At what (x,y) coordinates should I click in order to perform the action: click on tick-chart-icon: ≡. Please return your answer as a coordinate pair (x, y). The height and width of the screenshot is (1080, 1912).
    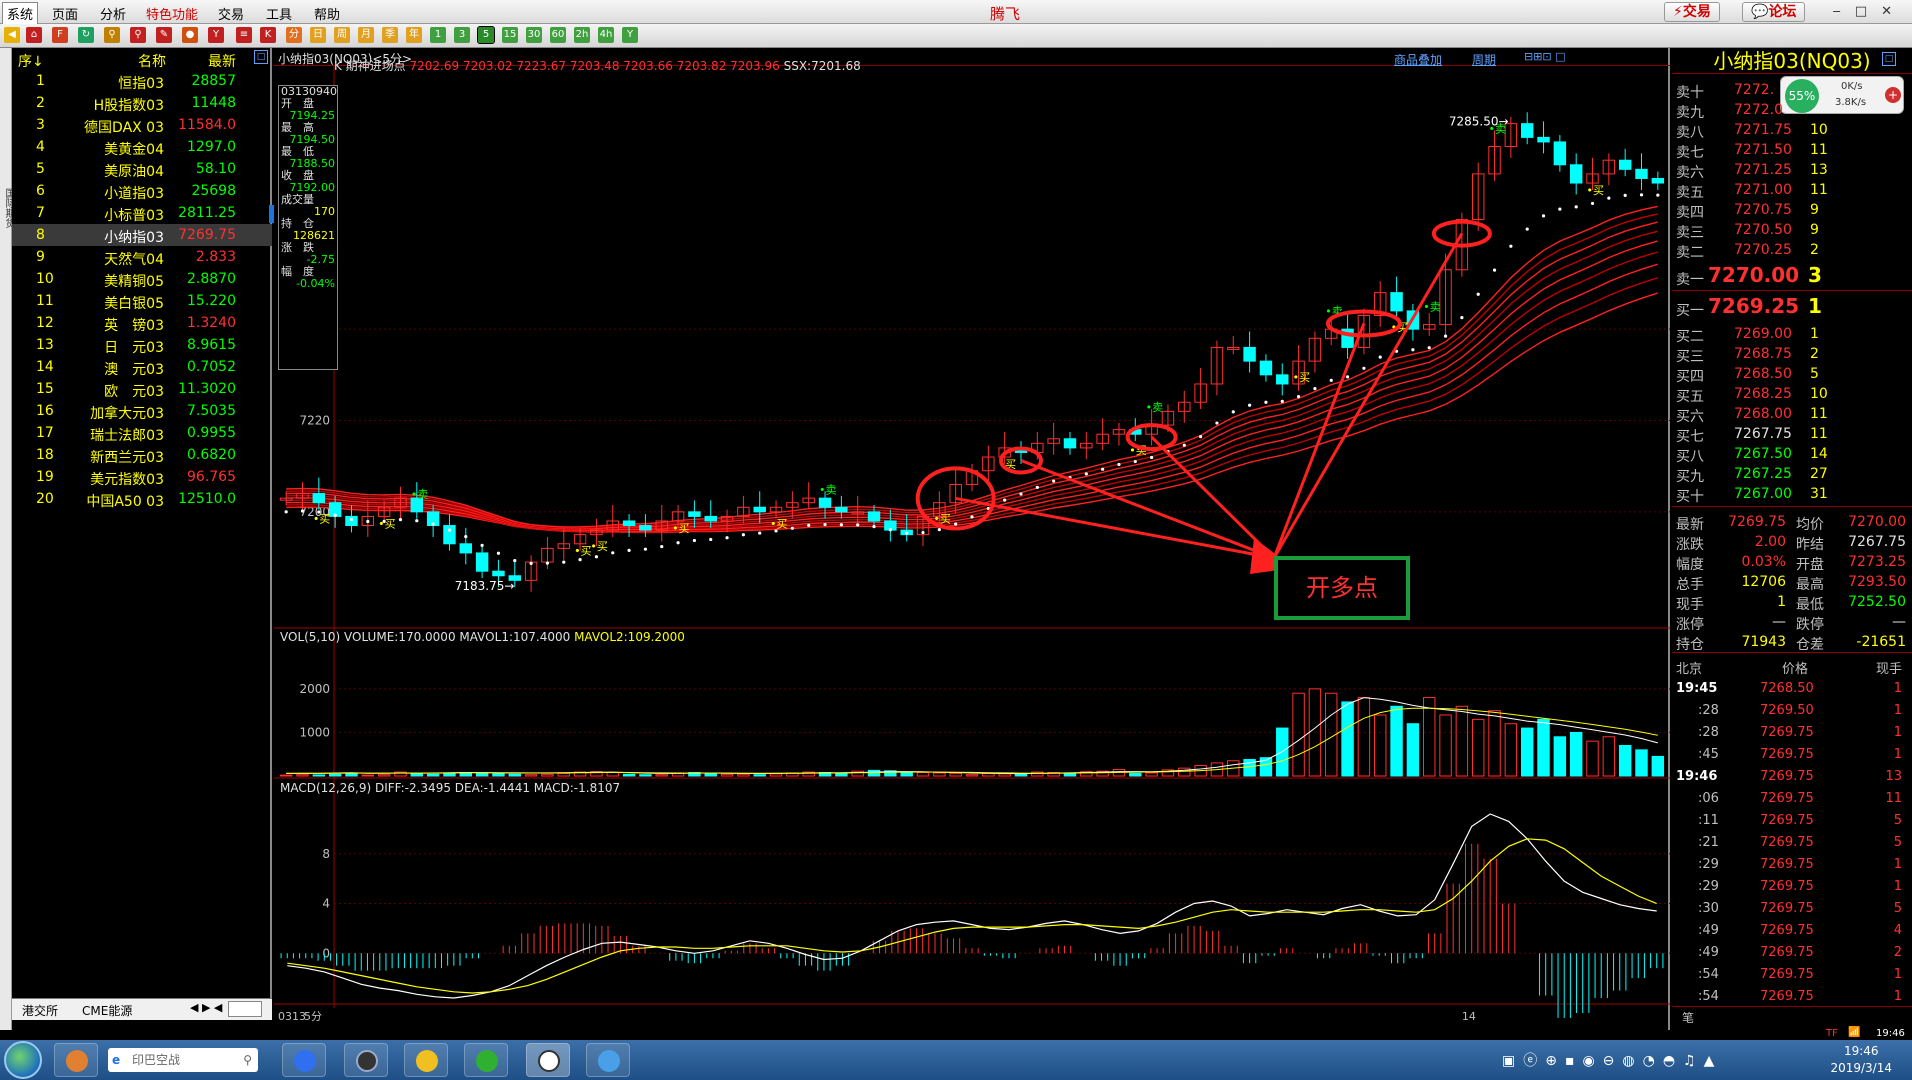
    Looking at the image, I should click on (244, 35).